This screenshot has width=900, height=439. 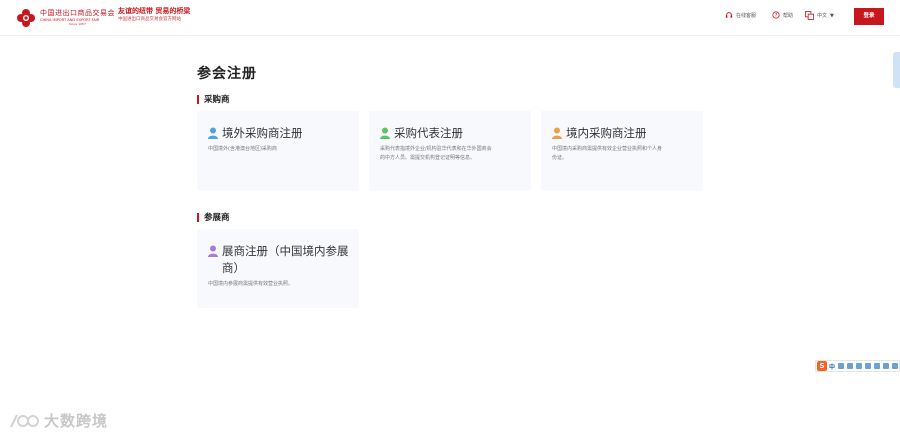 I want to click on online-service-link: 在线客服, so click(x=740, y=15).